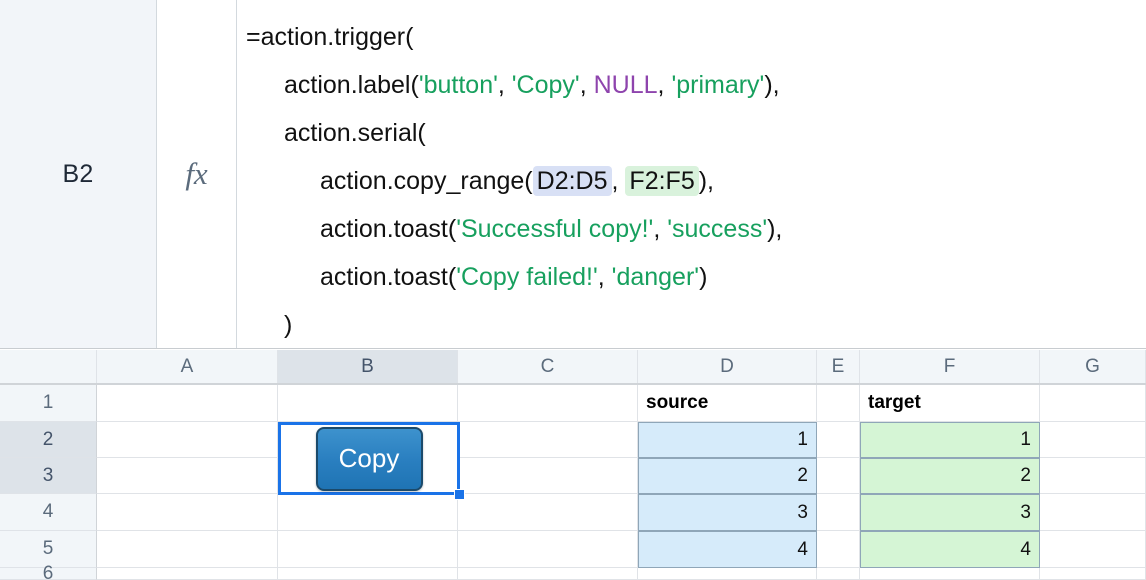 This screenshot has height=580, width=1146. I want to click on grid-cell-C4, so click(548, 512).